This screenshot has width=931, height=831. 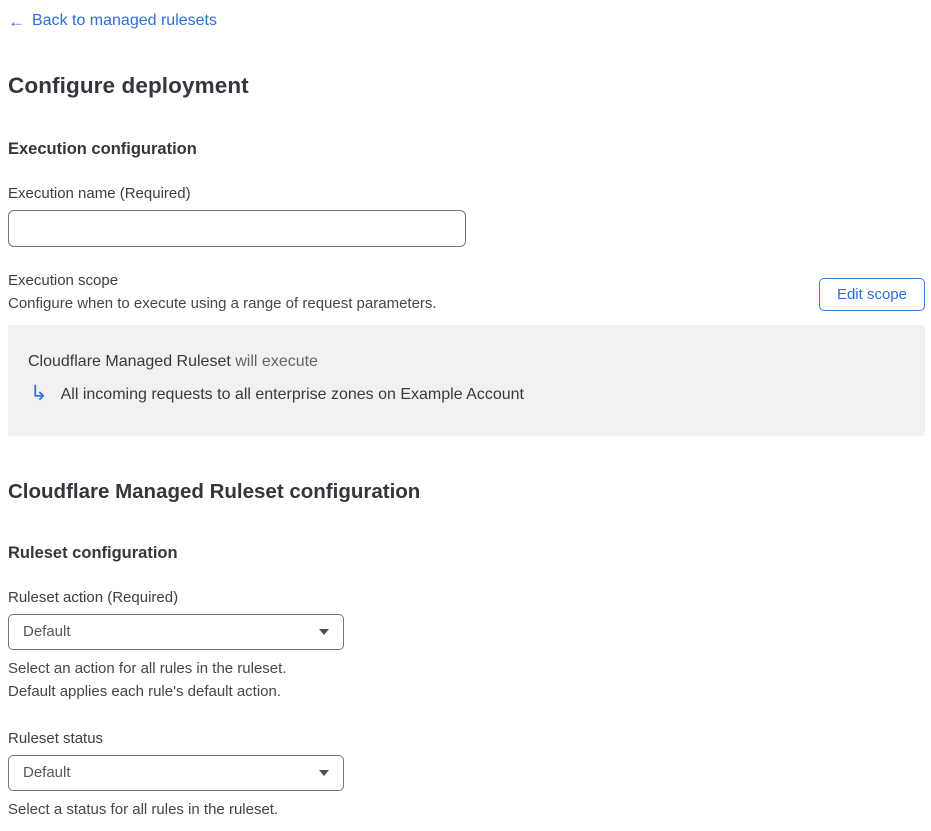 I want to click on execution-configuration-heading: Execution configuration, so click(x=102, y=148).